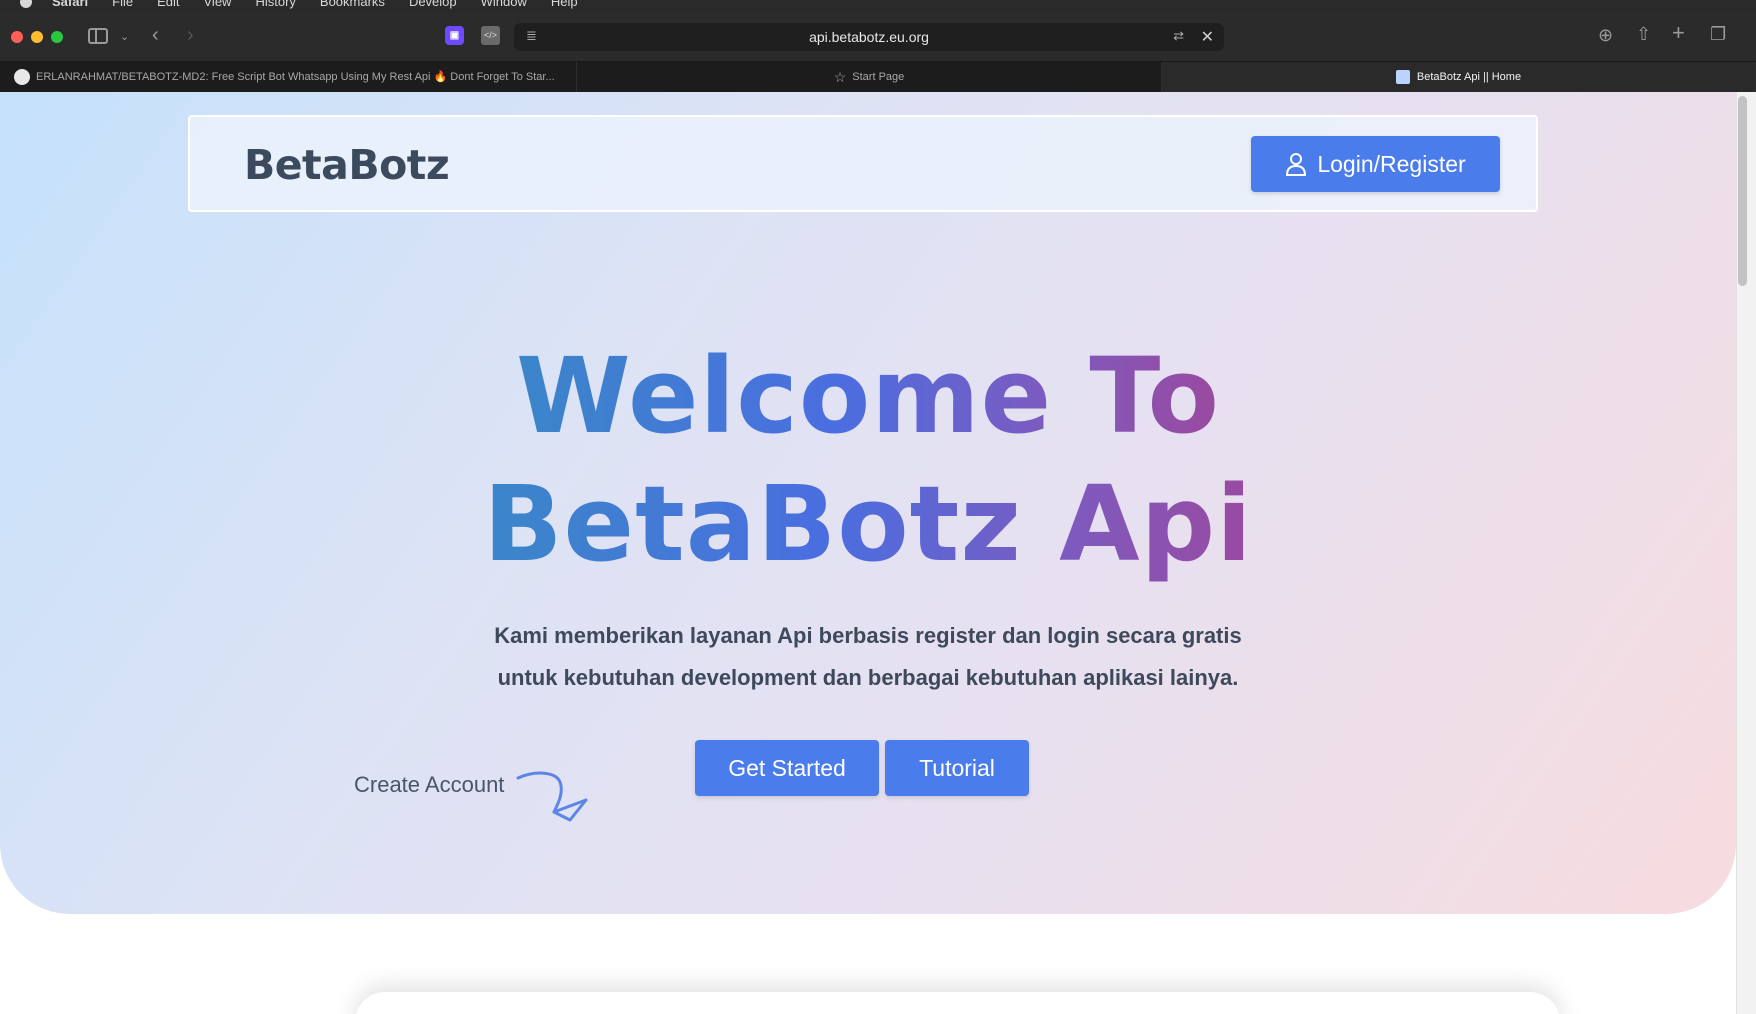 The width and height of the screenshot is (1756, 1014). Describe the element at coordinates (868, 524) in the screenshot. I see `hero-headline-line2: BetaBotz Api` at that location.